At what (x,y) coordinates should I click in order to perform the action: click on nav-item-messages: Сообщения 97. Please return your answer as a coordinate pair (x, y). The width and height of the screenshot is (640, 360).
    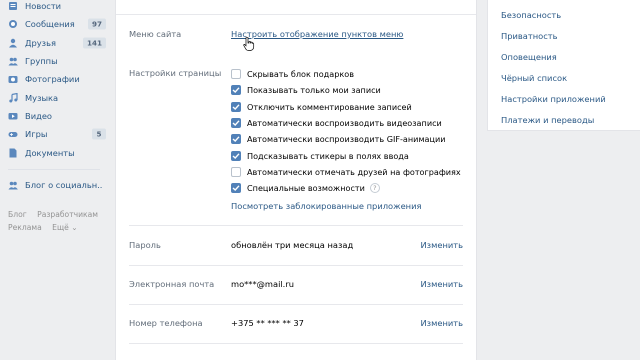
    Looking at the image, I should click on (54, 24).